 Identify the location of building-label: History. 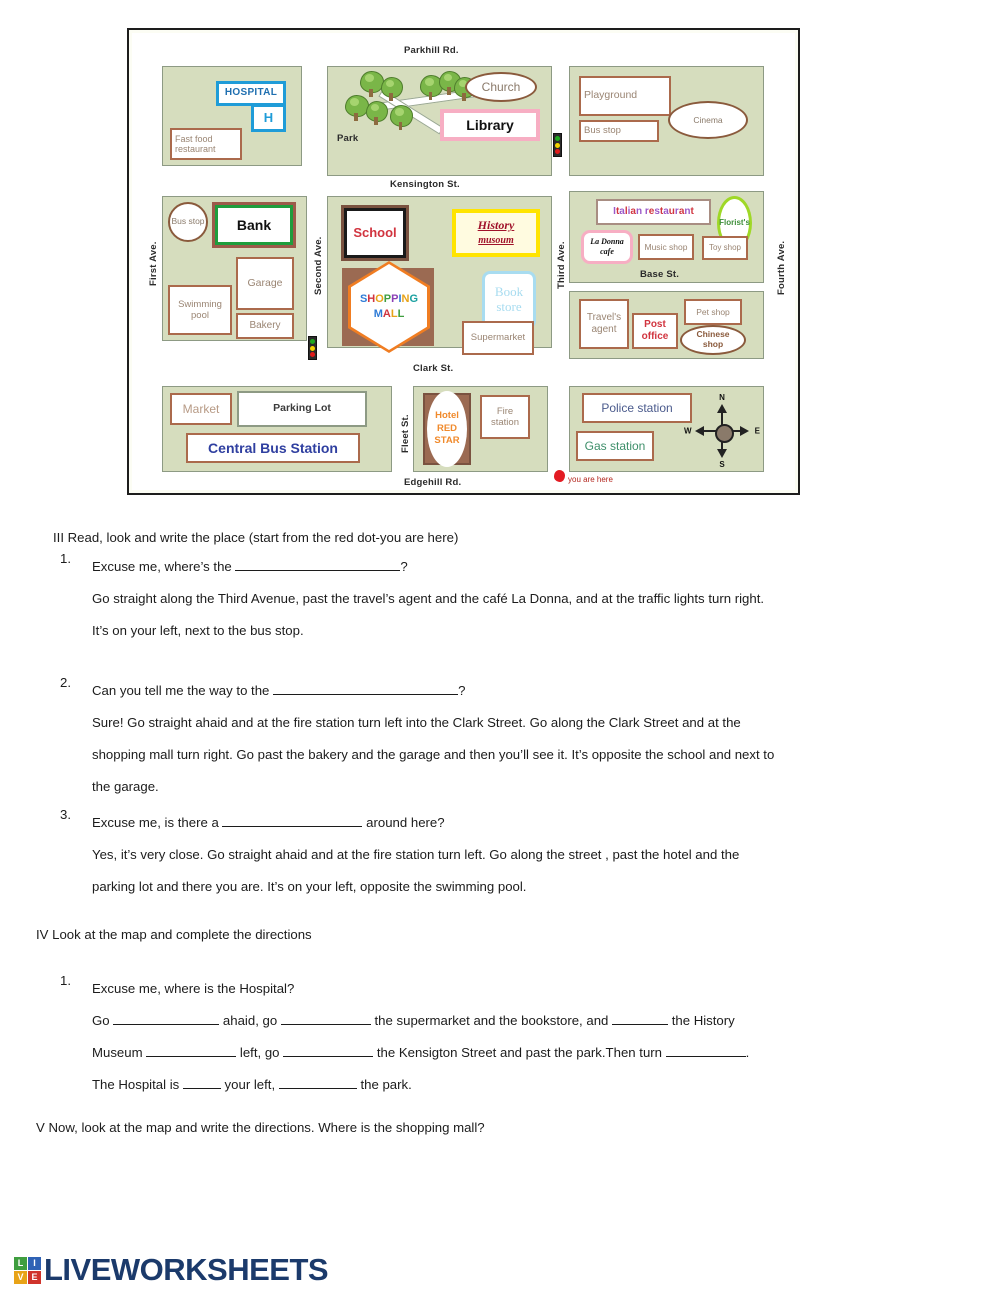
(496, 225).